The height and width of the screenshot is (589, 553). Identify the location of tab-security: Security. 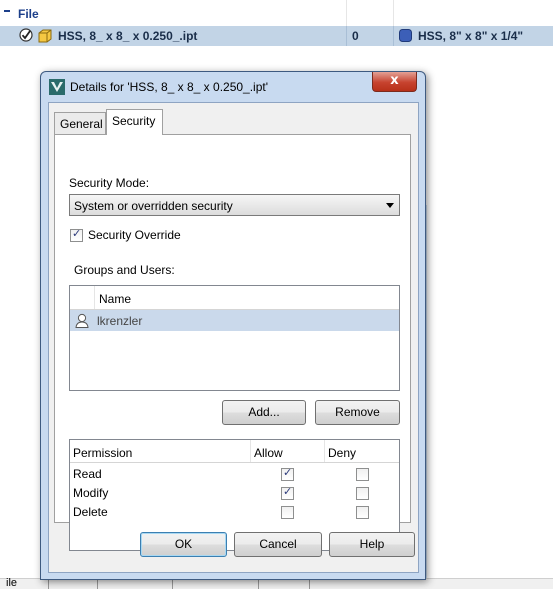
(134, 122).